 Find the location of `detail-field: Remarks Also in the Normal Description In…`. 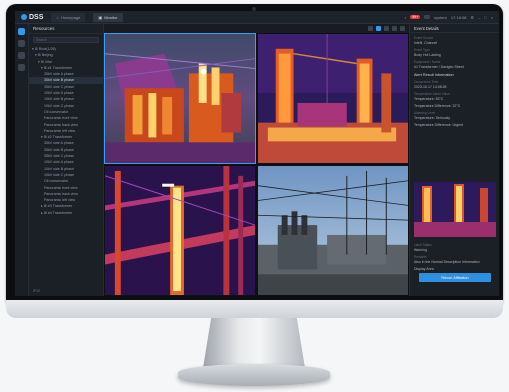

detail-field: Remarks Also in the Normal Description In… is located at coordinates (454, 259).